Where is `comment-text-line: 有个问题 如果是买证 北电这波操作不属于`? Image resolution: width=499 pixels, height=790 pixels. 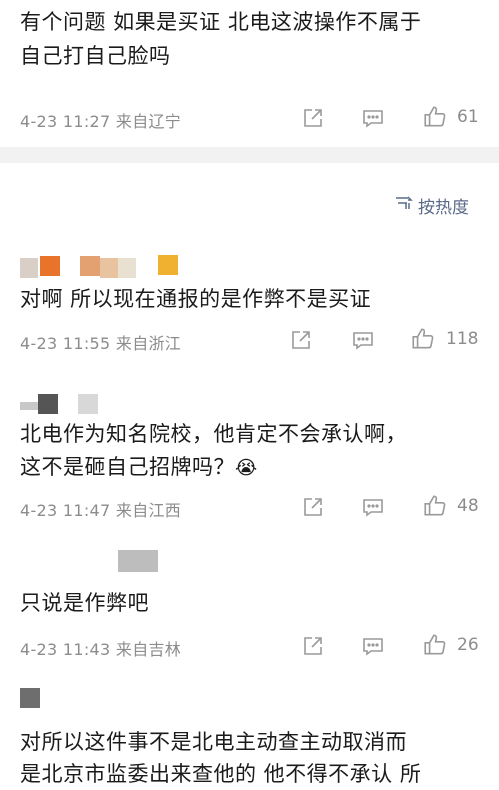 comment-text-line: 有个问题 如果是买证 北电这波操作不属于 is located at coordinates (221, 22).